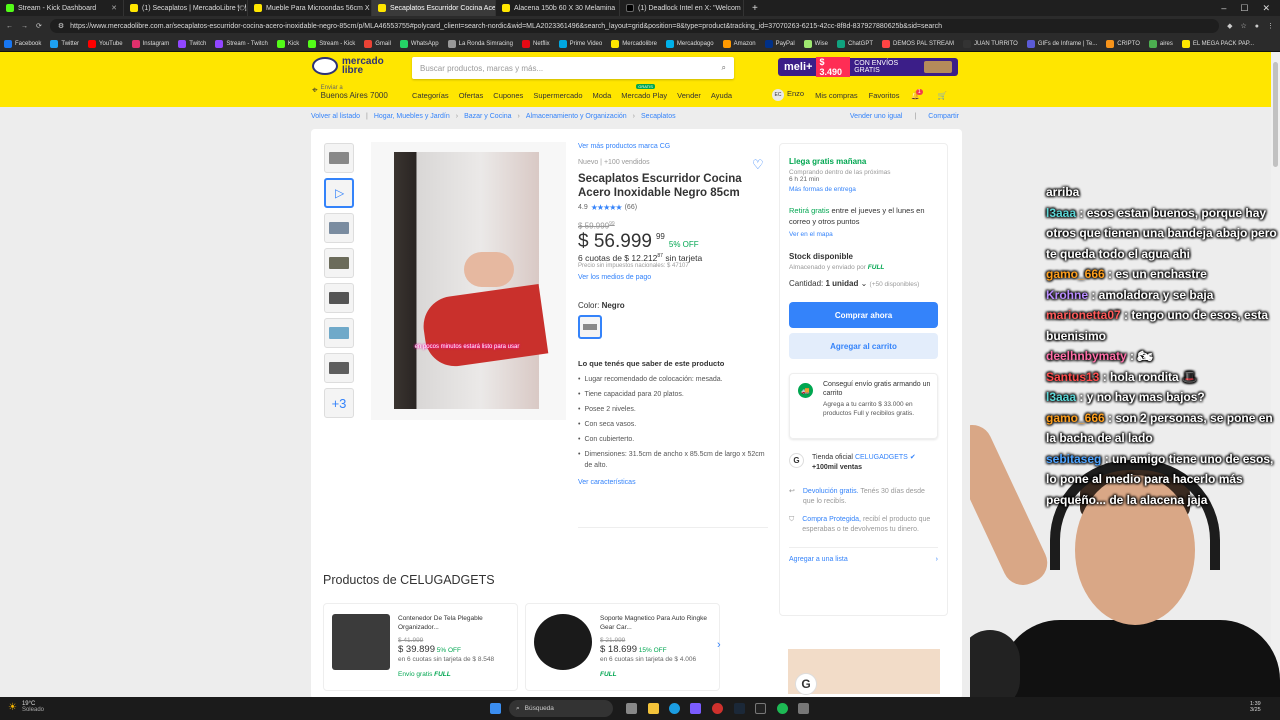 This screenshot has width=1280, height=720. Describe the element at coordinates (876, 116) in the screenshot. I see `sell-same-link: Vender uno igual` at that location.